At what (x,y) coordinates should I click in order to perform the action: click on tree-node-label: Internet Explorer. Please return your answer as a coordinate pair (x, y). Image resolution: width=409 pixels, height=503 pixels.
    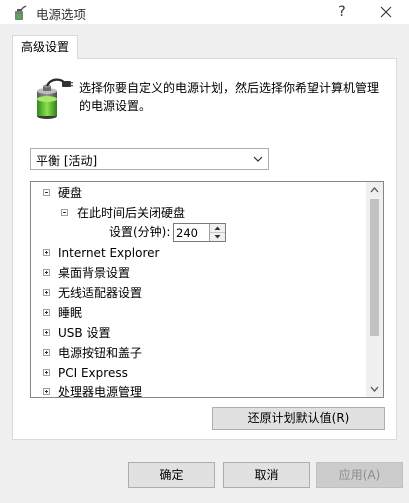
    Looking at the image, I should click on (109, 253).